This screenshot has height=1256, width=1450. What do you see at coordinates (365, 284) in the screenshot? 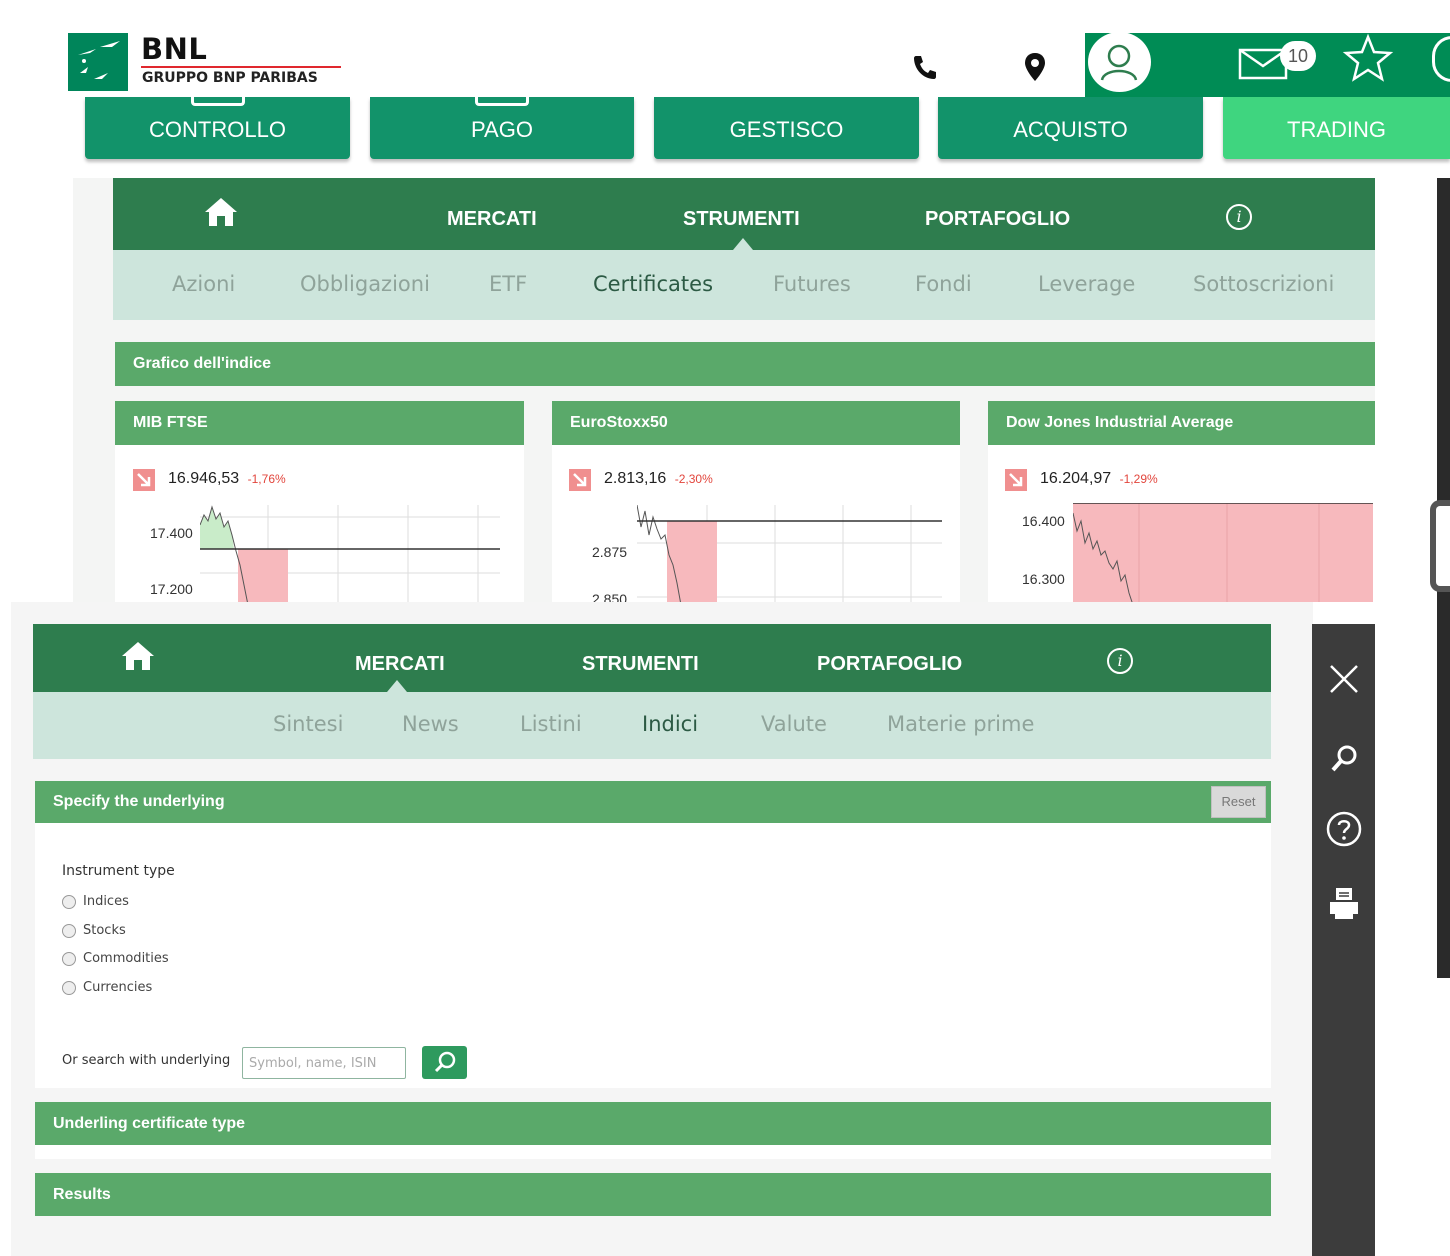
I see `subnav-obbligazioni: Obbligazioni` at bounding box center [365, 284].